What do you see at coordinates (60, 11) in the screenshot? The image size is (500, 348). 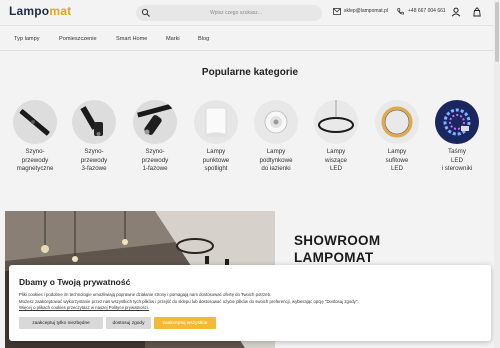 I see `logo-accent: mat` at bounding box center [60, 11].